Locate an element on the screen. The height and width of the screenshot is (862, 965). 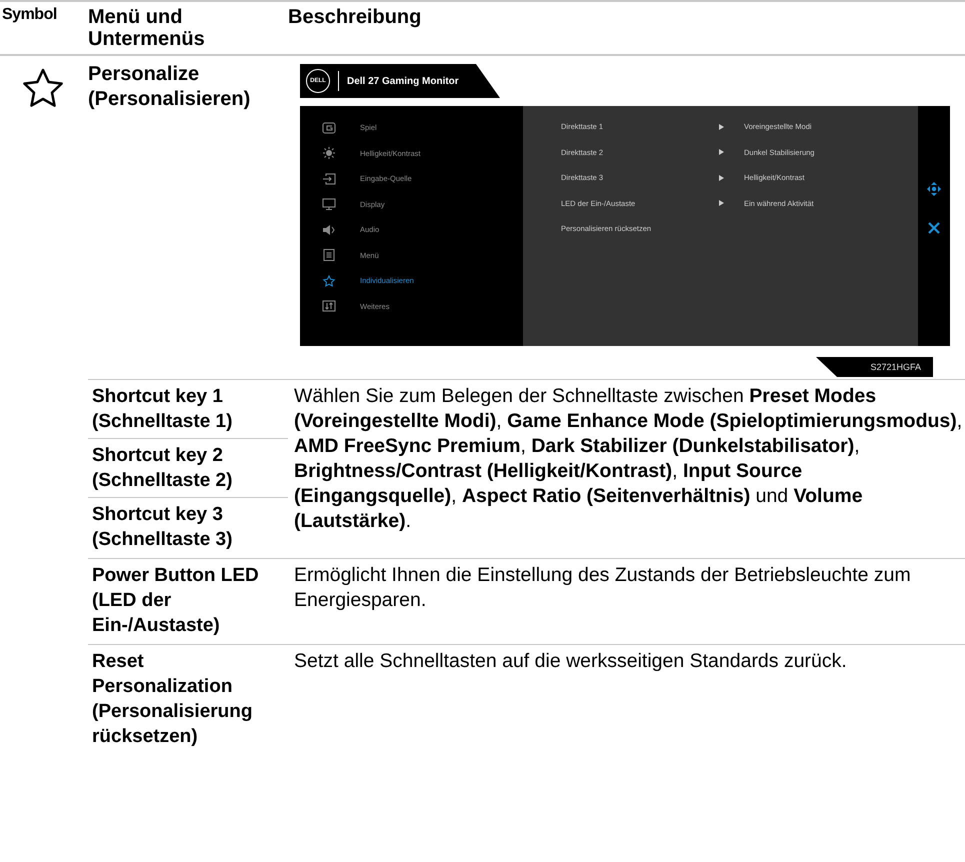
description-text: Ermöglicht Ihnen die Einstellung des Zustands der Betriebsleuchte zum Energiesparen. is located at coordinates (626, 600).